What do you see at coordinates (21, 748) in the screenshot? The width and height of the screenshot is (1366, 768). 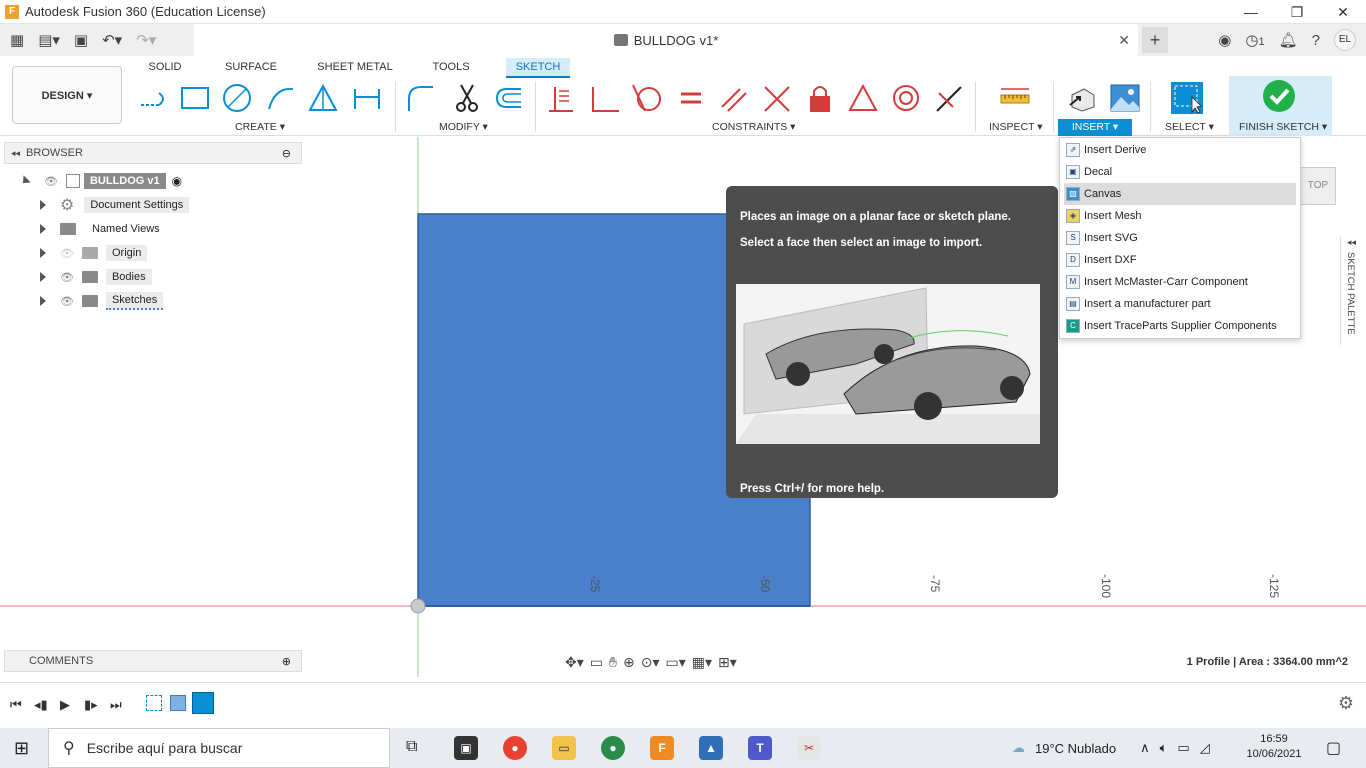 I see `windows-start-icon: ⊞` at bounding box center [21, 748].